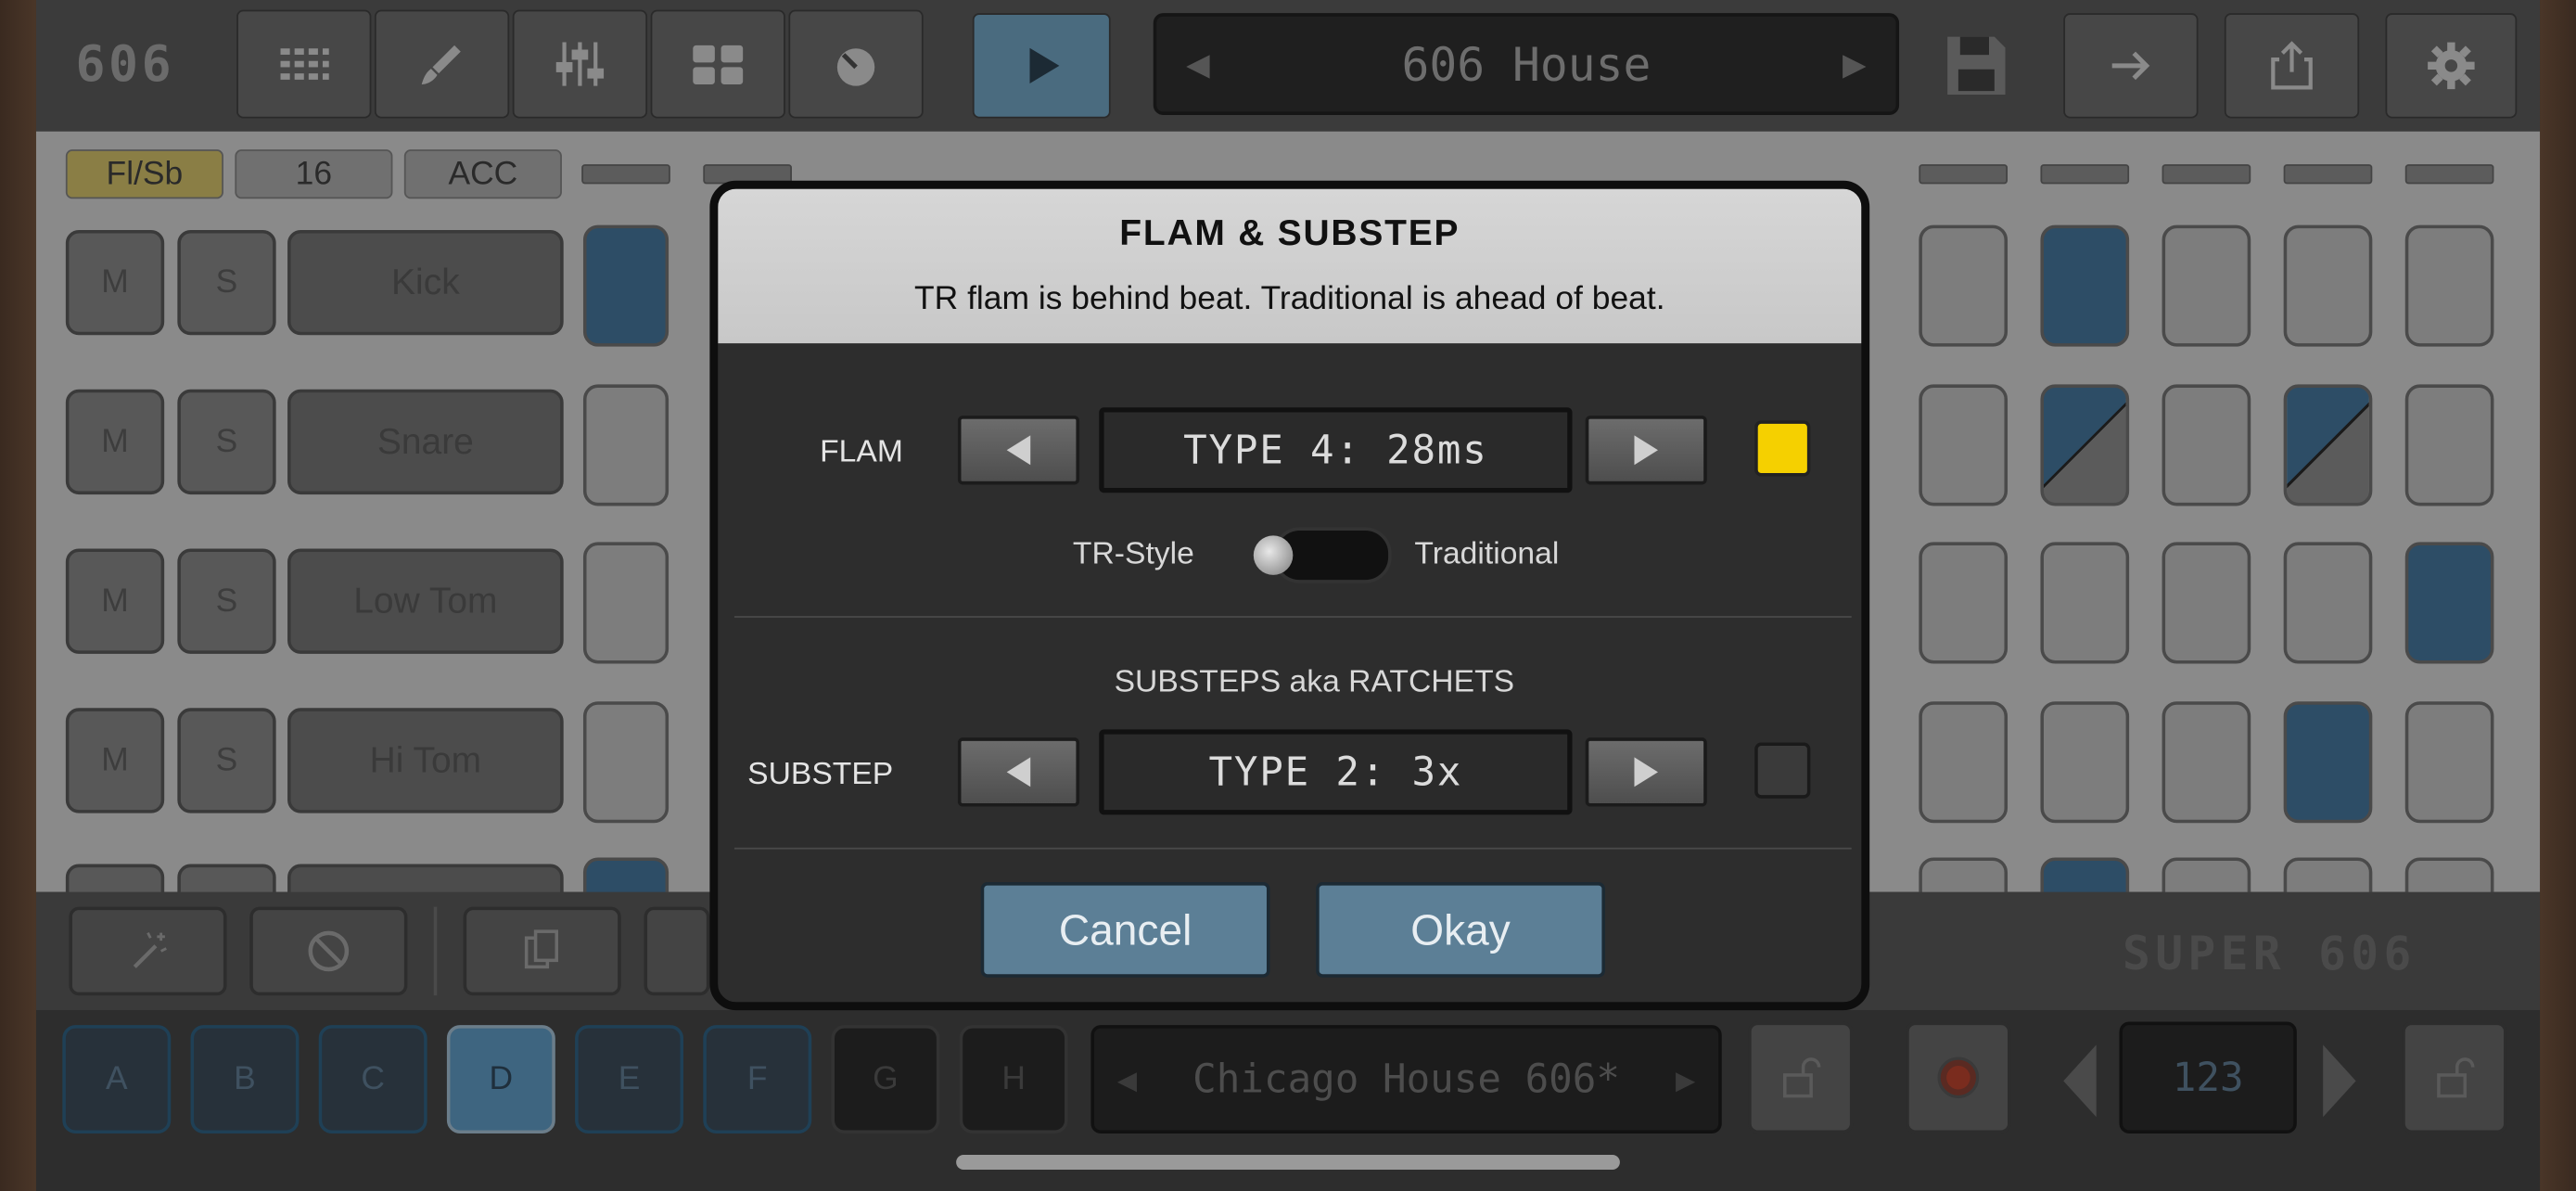  I want to click on tempo-down-button, so click(2082, 1080).